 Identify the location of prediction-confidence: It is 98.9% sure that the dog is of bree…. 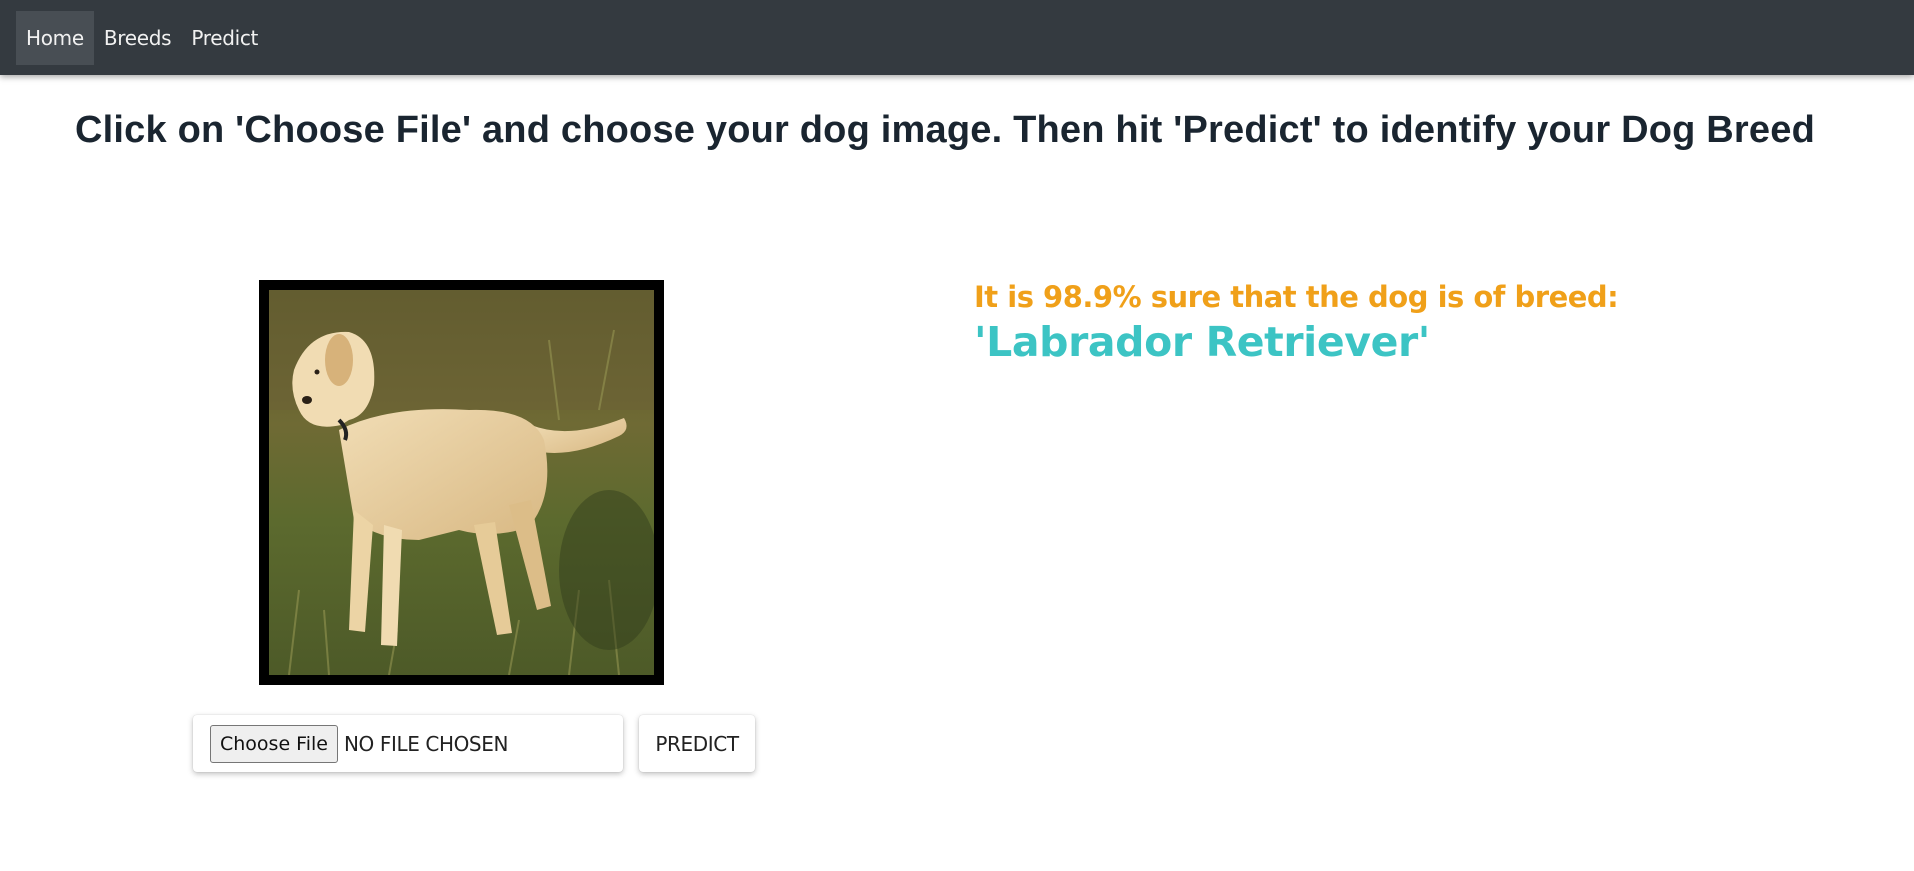
(1296, 297).